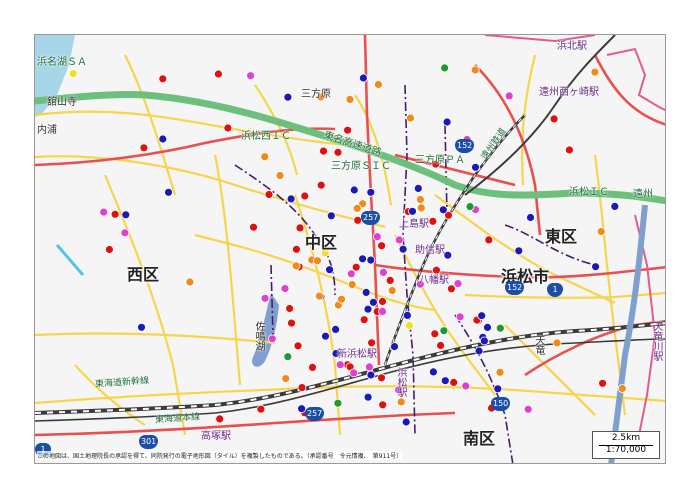 This screenshot has height=488, width=690. Describe the element at coordinates (409, 325) in the screenshot. I see `marker-yellow` at that location.